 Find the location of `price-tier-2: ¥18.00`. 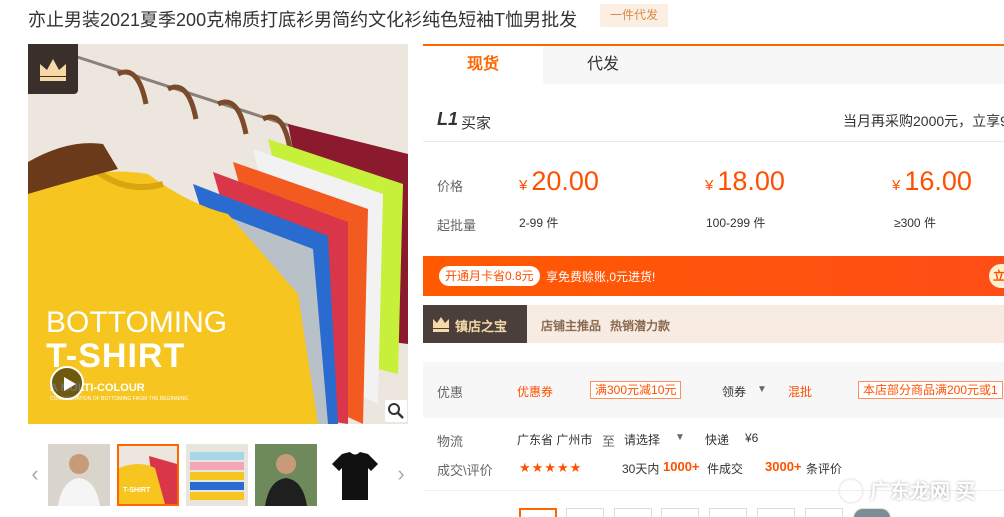

price-tier-2: ¥18.00 is located at coordinates (745, 181).